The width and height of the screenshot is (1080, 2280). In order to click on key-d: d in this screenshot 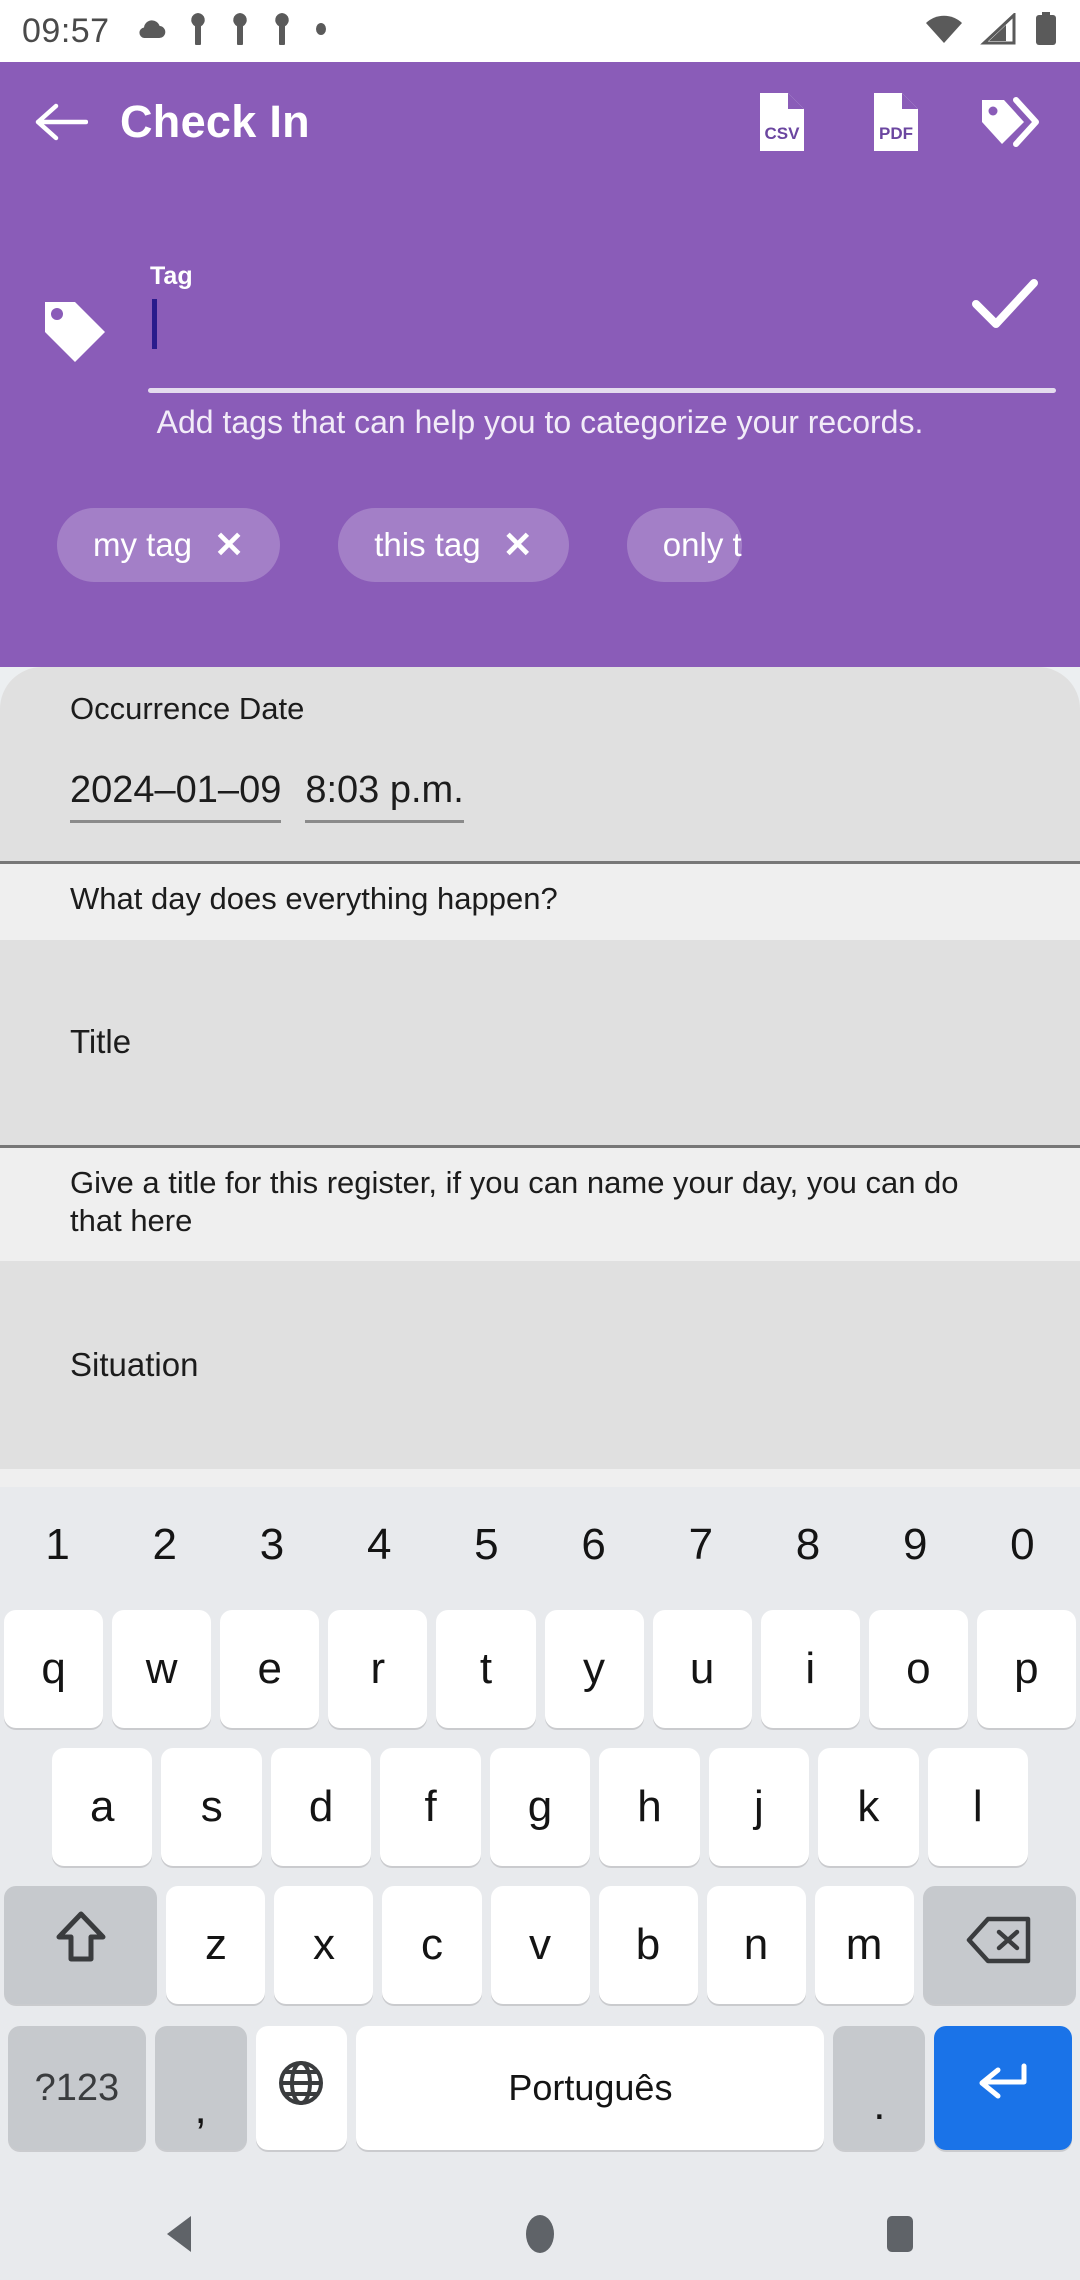, I will do `click(321, 1807)`.